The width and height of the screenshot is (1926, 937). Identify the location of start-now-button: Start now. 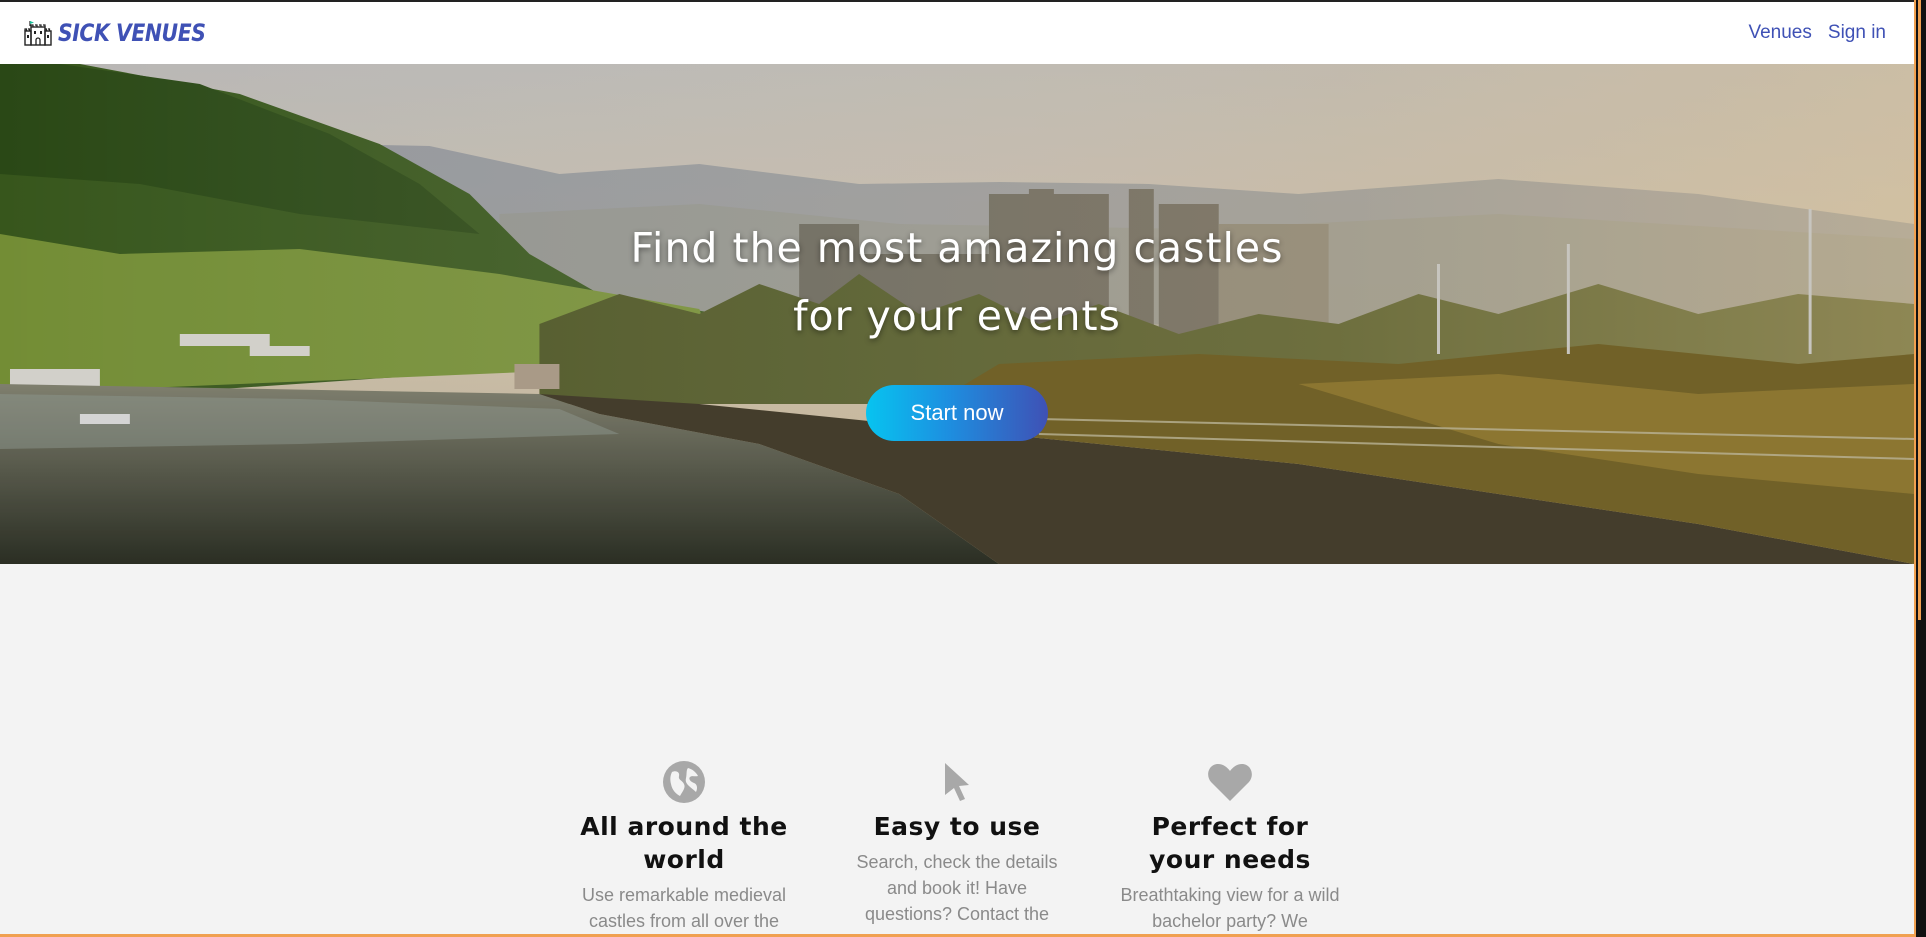
(957, 413).